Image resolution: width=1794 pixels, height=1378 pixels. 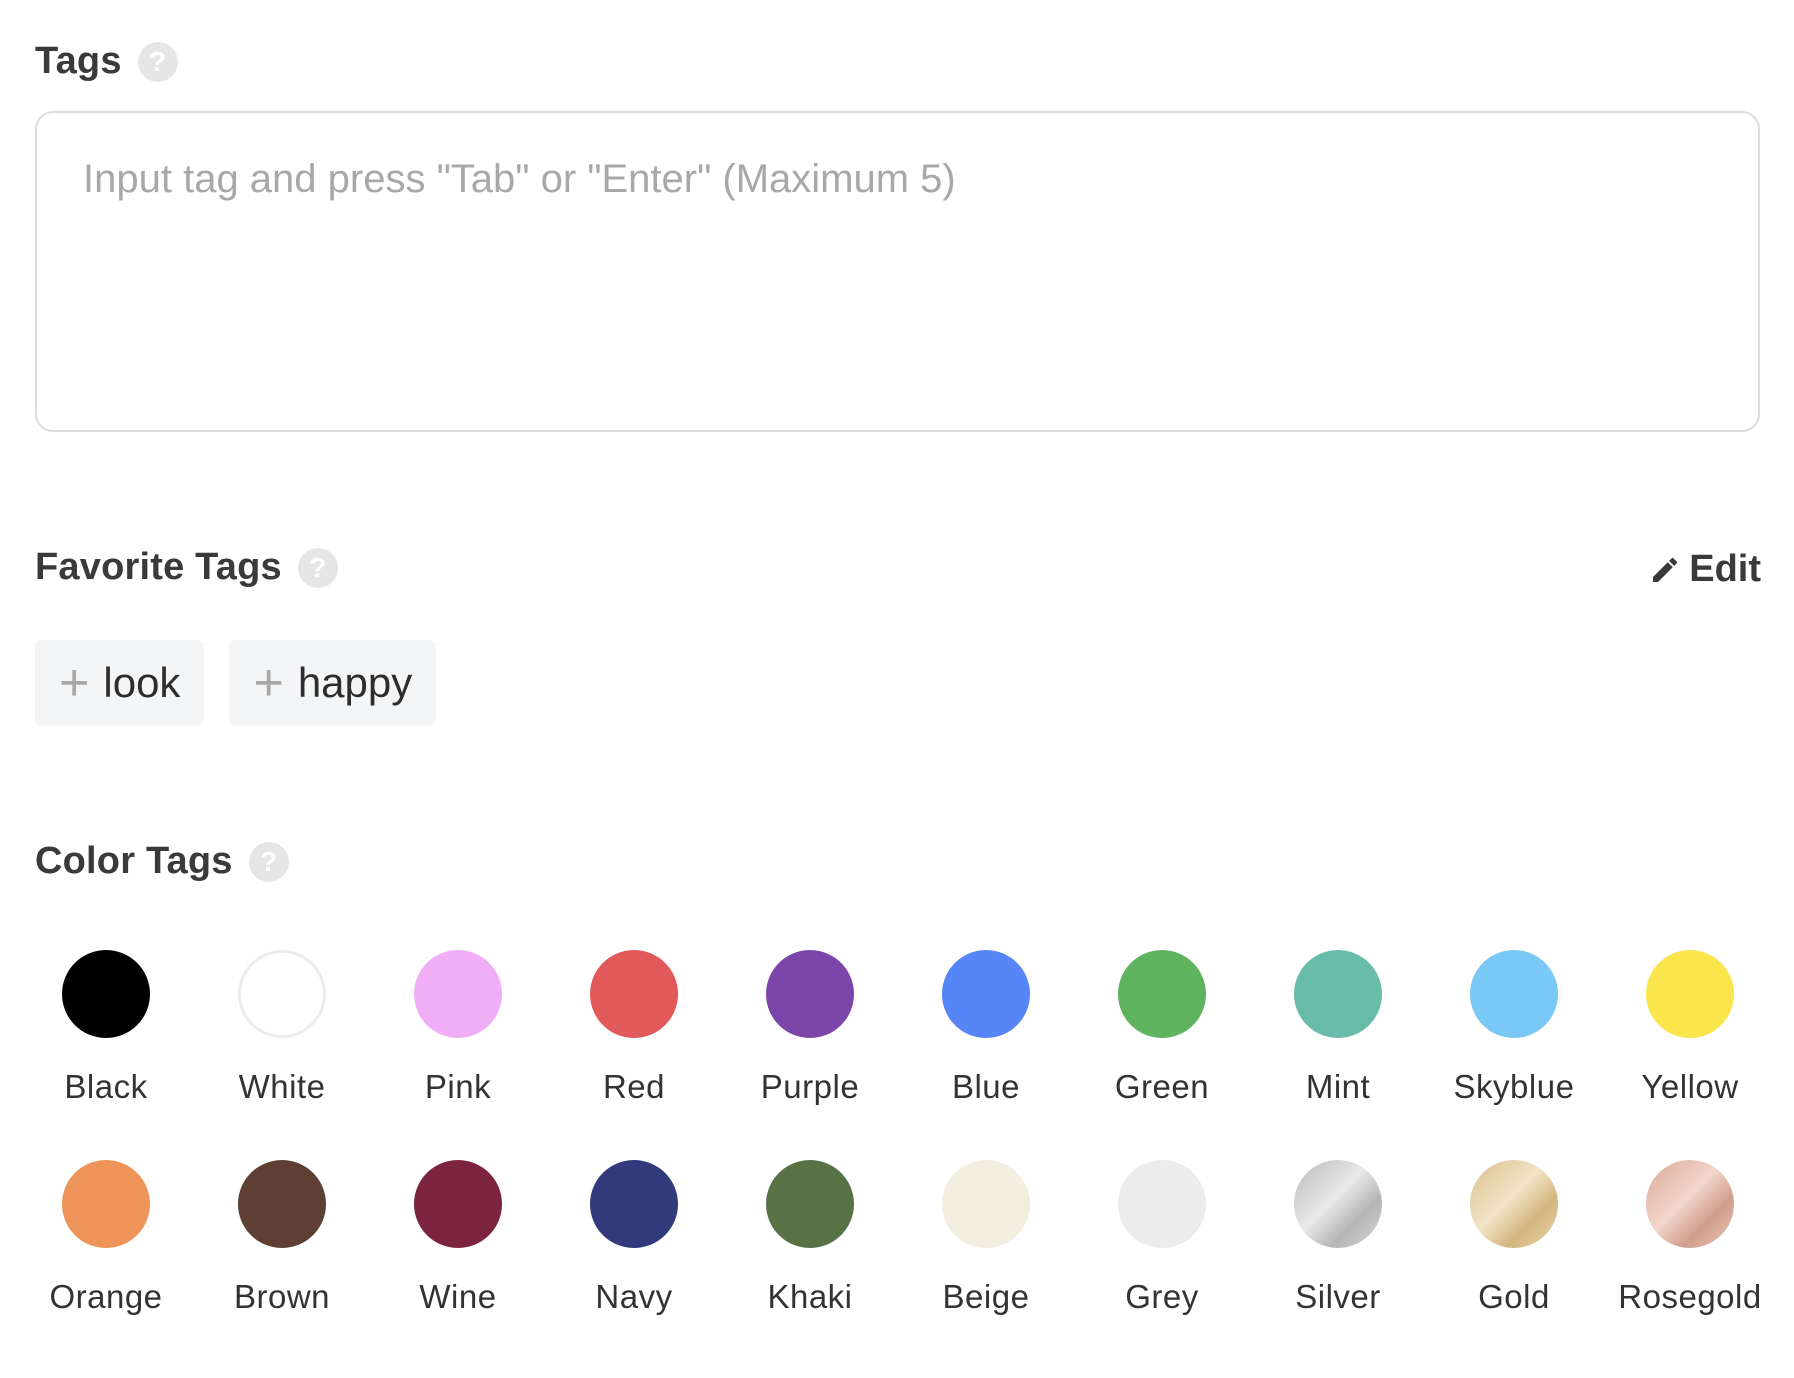 What do you see at coordinates (986, 1086) in the screenshot?
I see `color-label: Blue` at bounding box center [986, 1086].